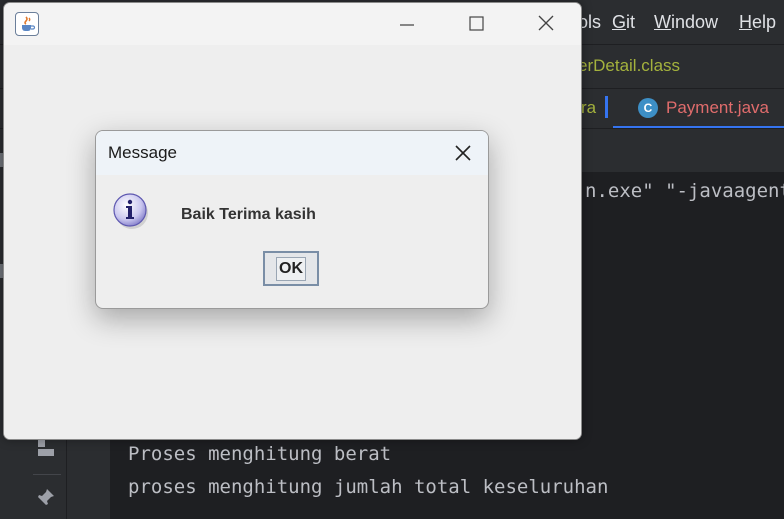  Describe the element at coordinates (648, 108) in the screenshot. I see `java-class-icon: C` at that location.